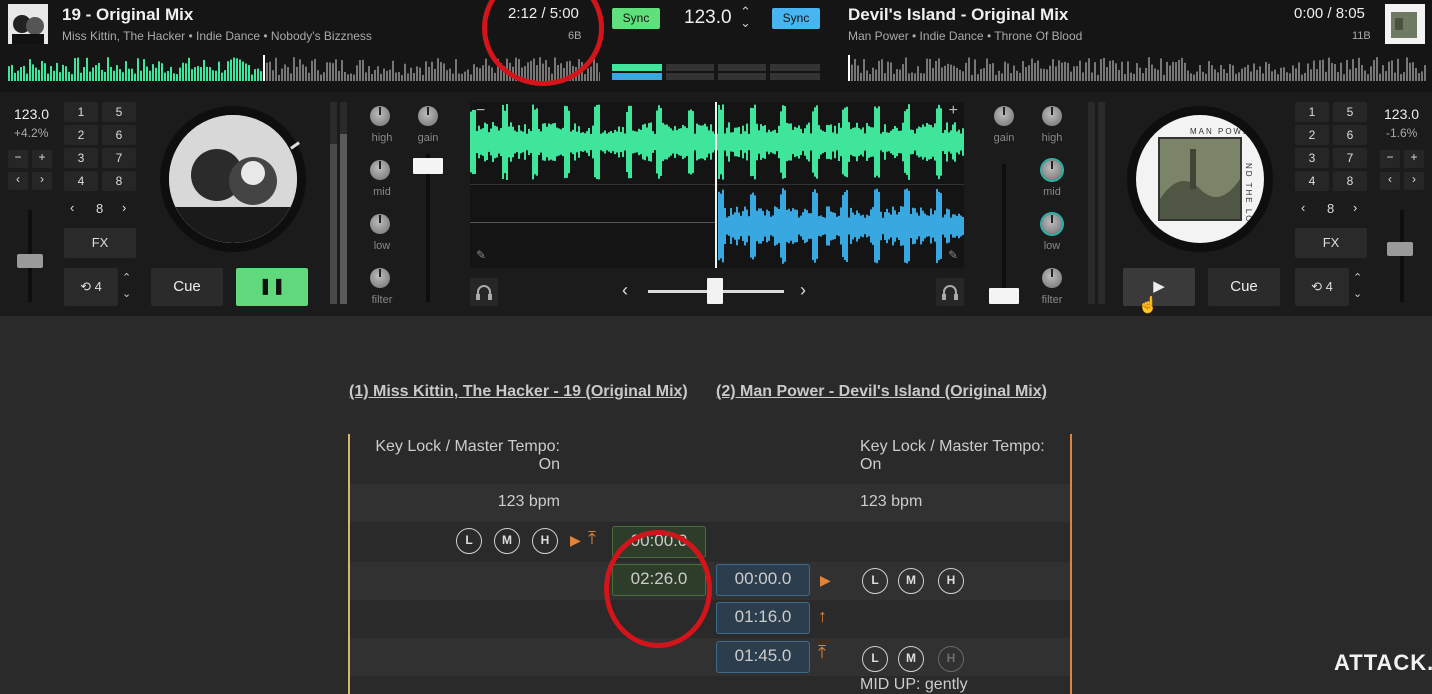 The width and height of the screenshot is (1432, 694). I want to click on deck-a-gain-knob, so click(428, 116).